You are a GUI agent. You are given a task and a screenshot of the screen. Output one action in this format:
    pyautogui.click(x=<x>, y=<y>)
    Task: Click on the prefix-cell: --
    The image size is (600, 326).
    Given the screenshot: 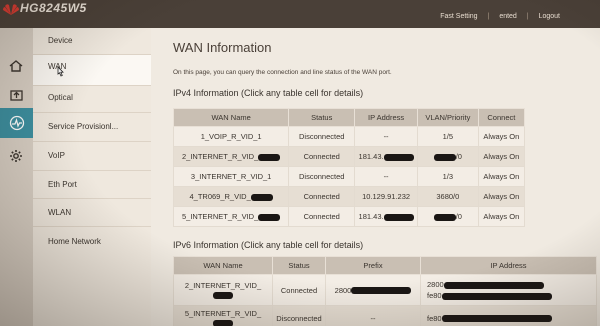 What is the action you would take?
    pyautogui.click(x=373, y=315)
    